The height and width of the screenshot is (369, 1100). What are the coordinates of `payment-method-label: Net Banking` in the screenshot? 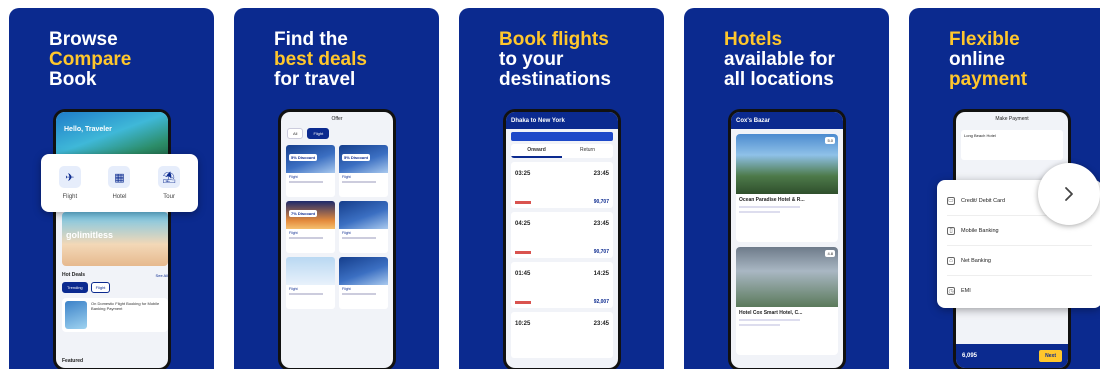 It's located at (976, 260).